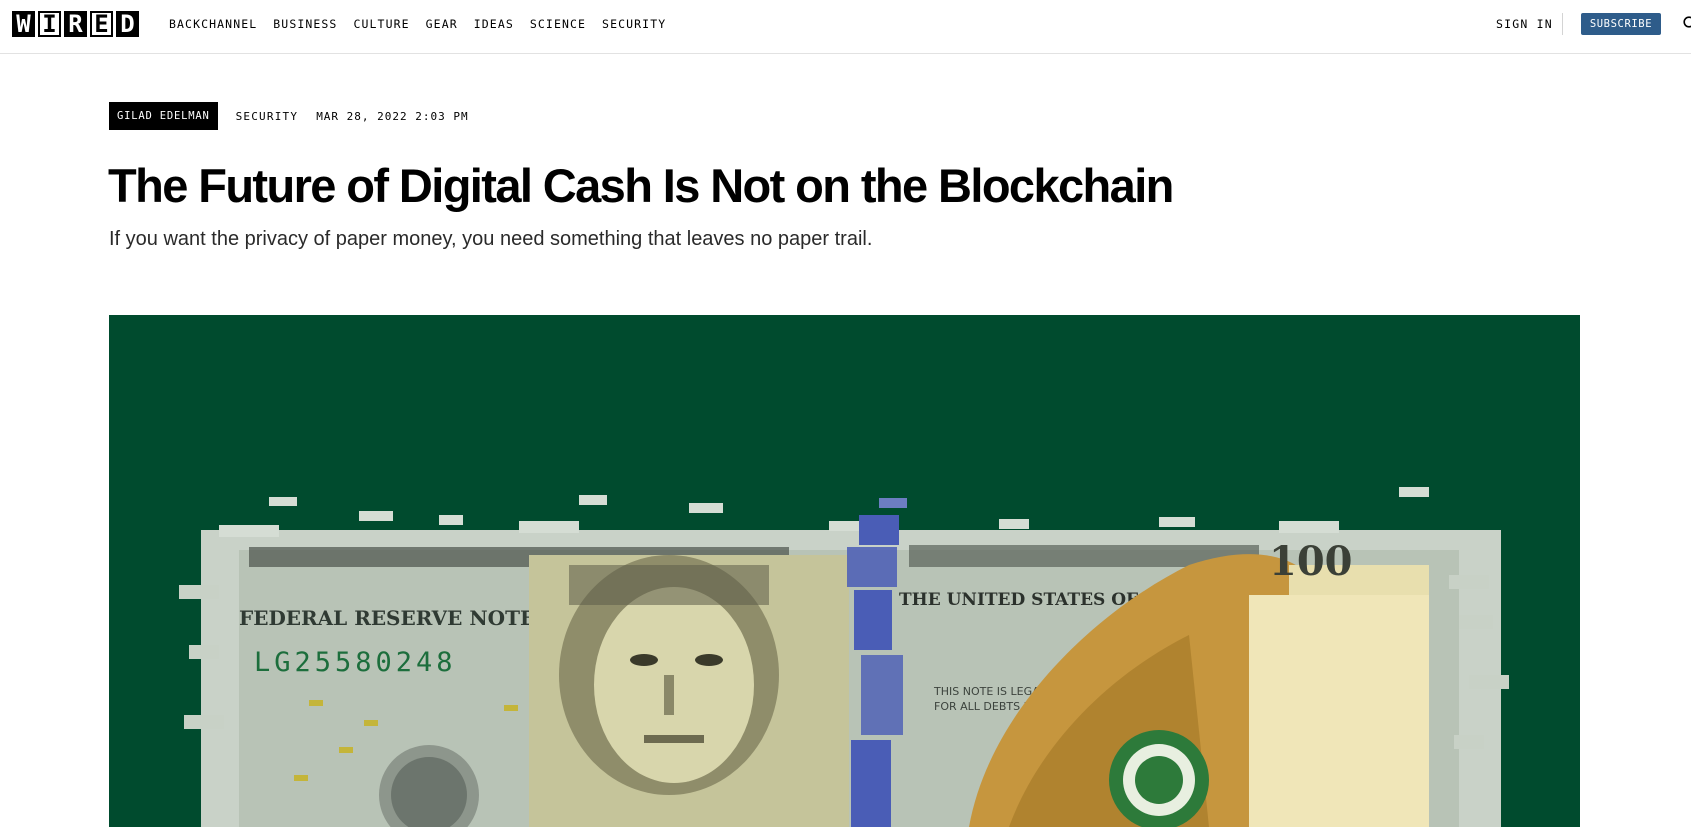  Describe the element at coordinates (392, 116) in the screenshot. I see `publish-date: MAR 28, 2022 2:03 PM` at that location.